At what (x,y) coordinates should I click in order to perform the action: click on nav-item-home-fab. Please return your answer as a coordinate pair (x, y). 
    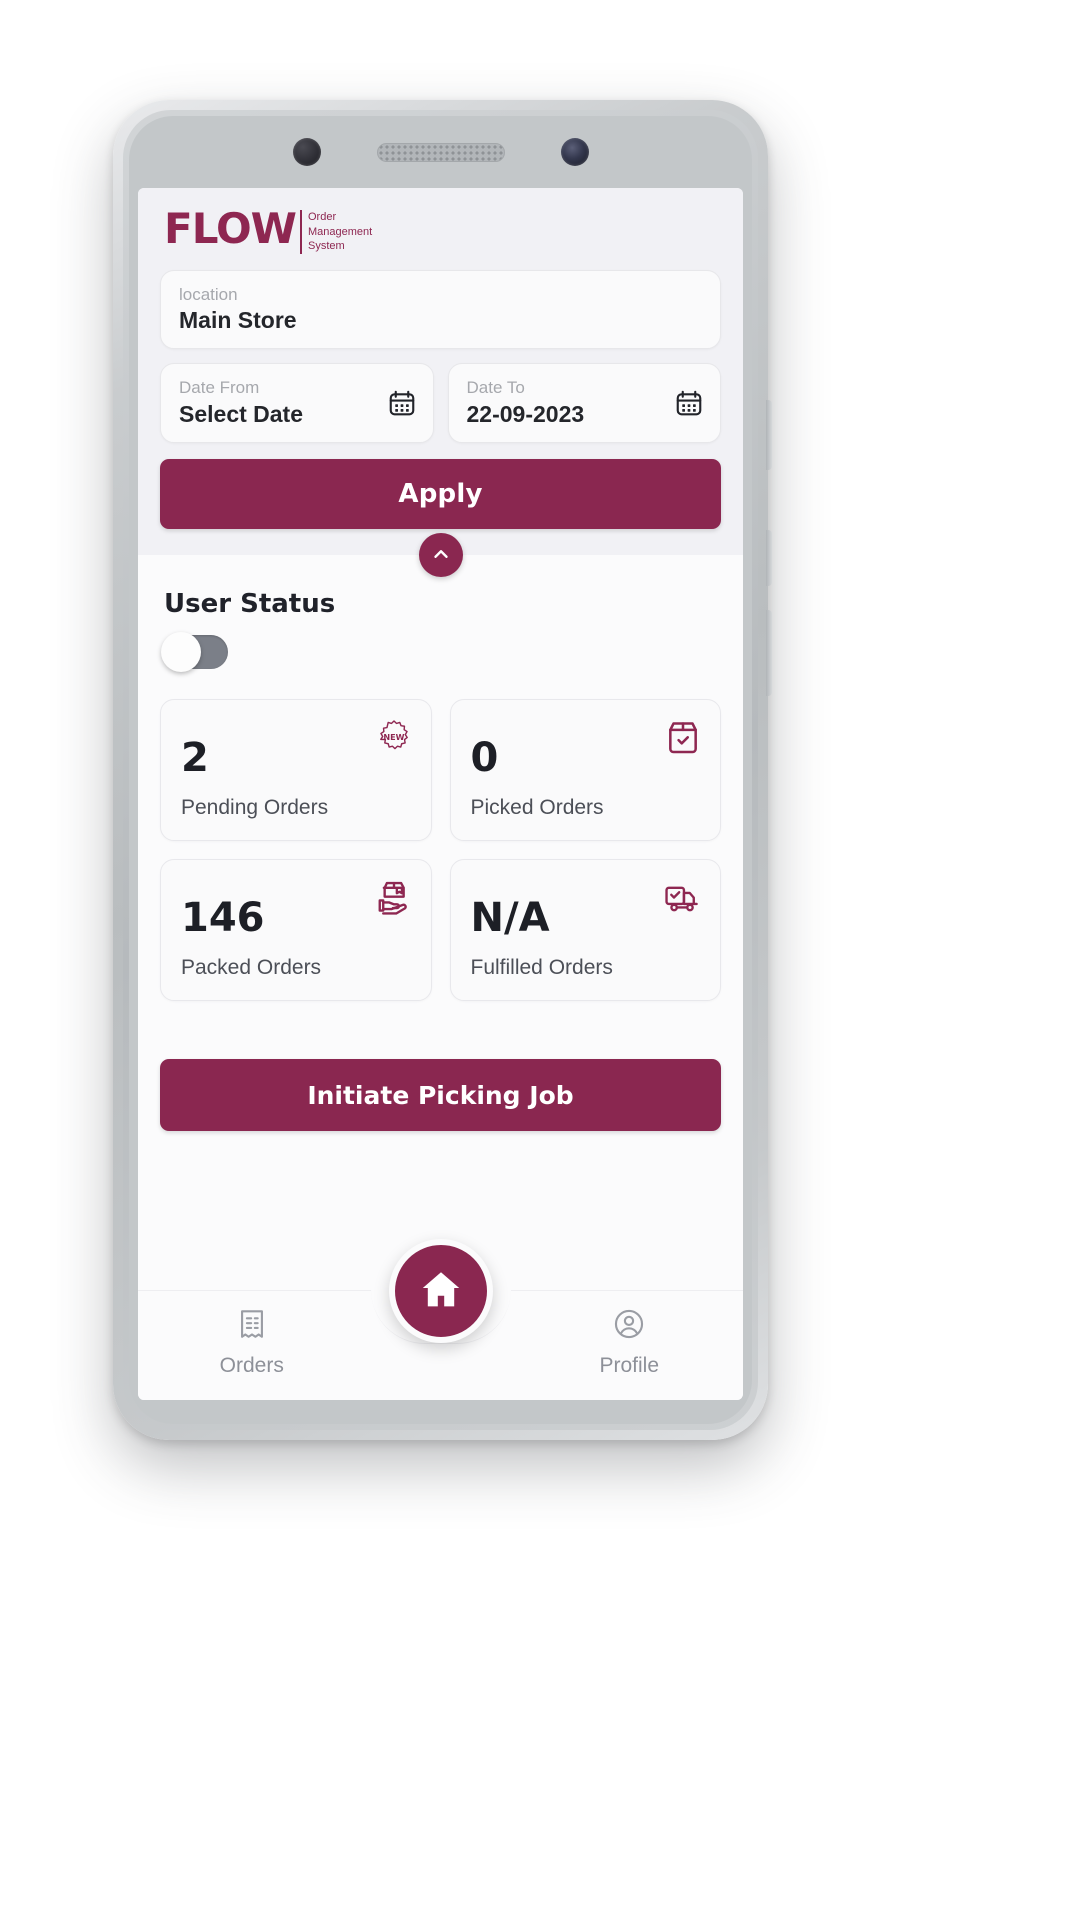
    Looking at the image, I should click on (440, 1291).